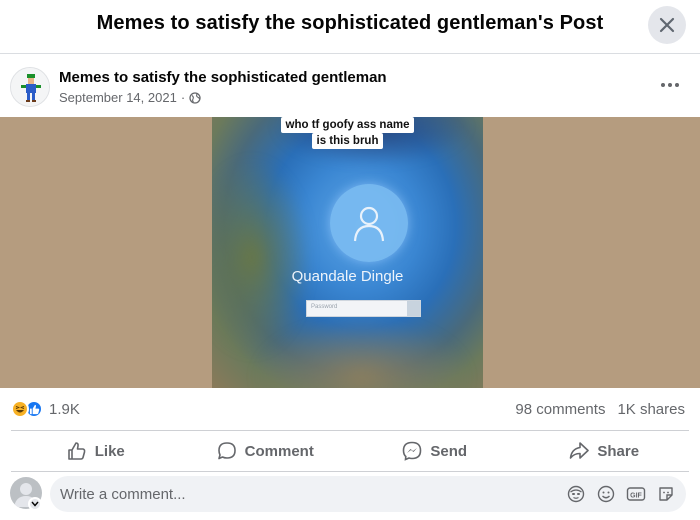  I want to click on like-label: Like, so click(109, 451).